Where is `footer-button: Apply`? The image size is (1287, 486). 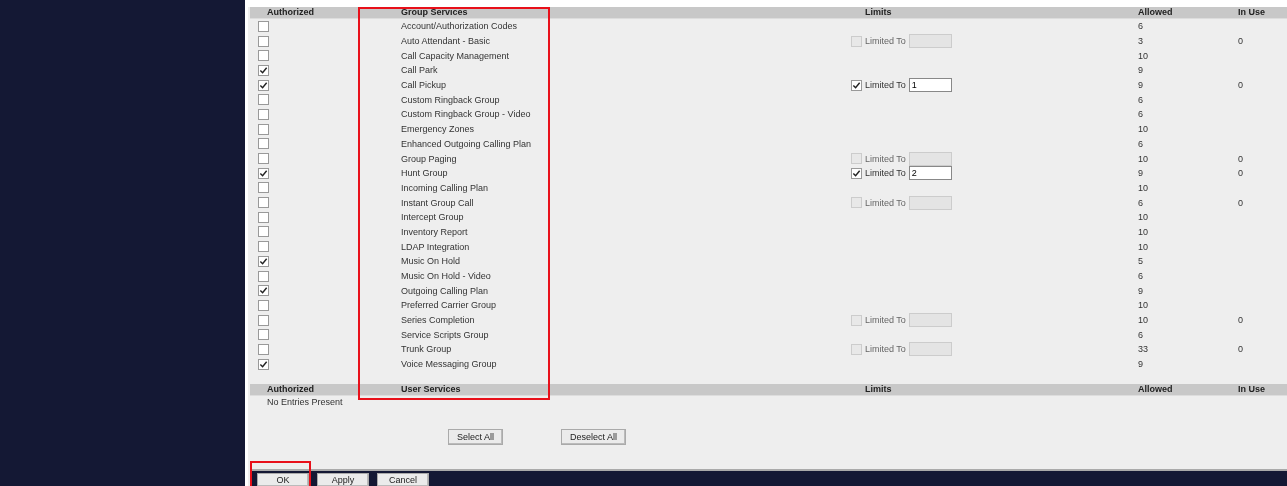
footer-button: Apply is located at coordinates (343, 479).